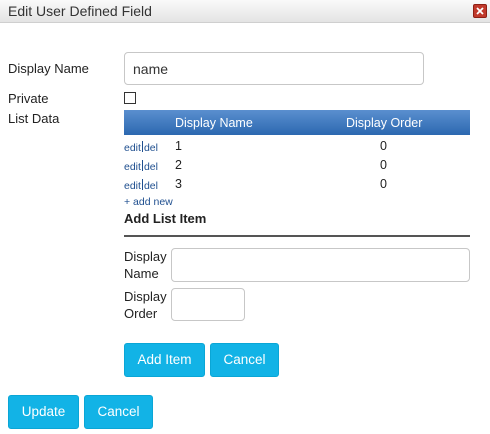 This screenshot has height=434, width=490. Describe the element at coordinates (178, 165) in the screenshot. I see `row-display-name: 2` at that location.